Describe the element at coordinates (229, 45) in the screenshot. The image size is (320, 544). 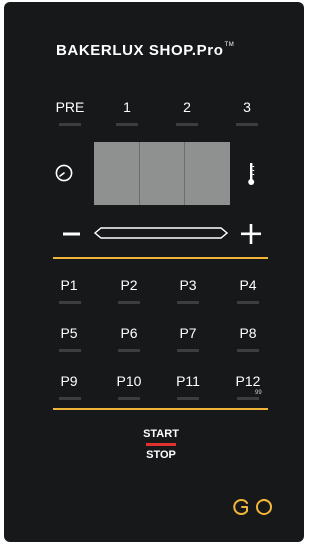
I see `brand-trademark: TM` at that location.